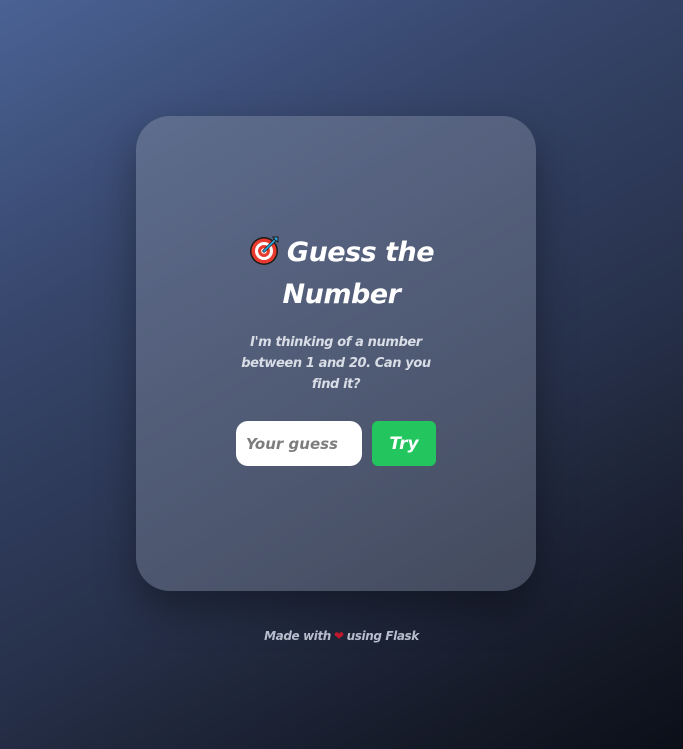 The height and width of the screenshot is (749, 683). I want to click on footer-suffix: using Flask, so click(383, 636).